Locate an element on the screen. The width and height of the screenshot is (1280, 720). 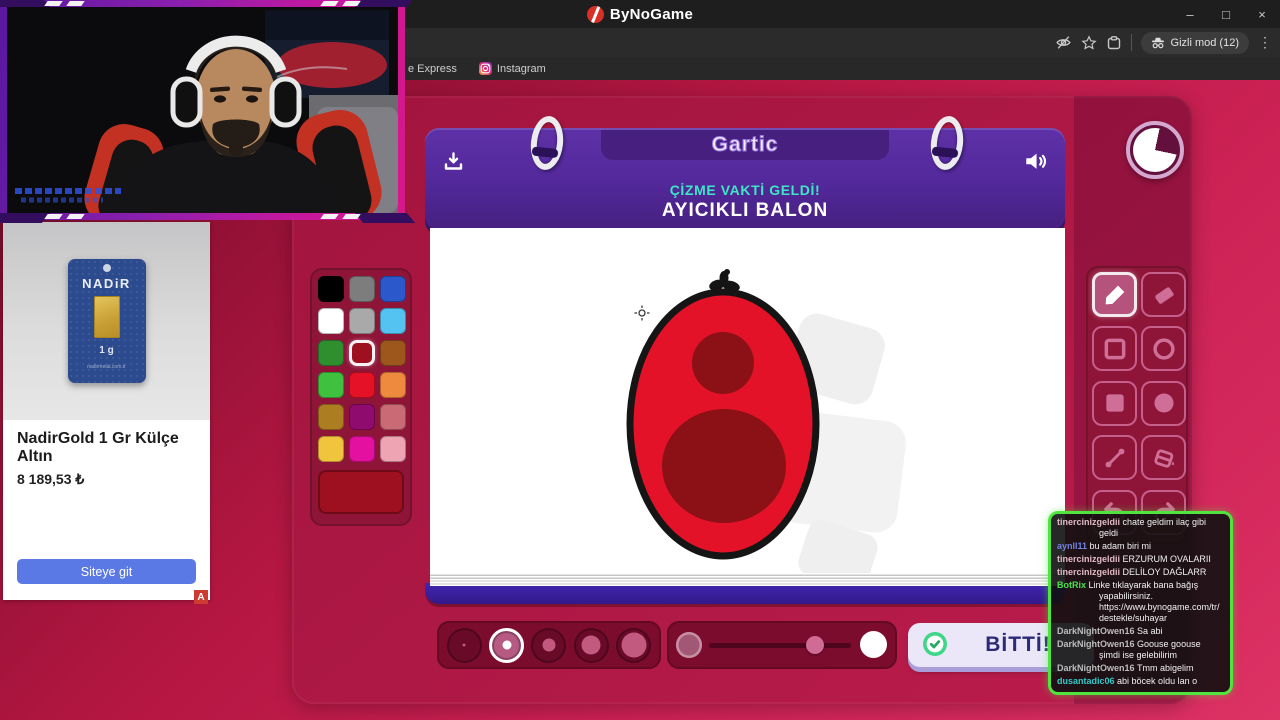
slider-knob is located at coordinates (814, 645).